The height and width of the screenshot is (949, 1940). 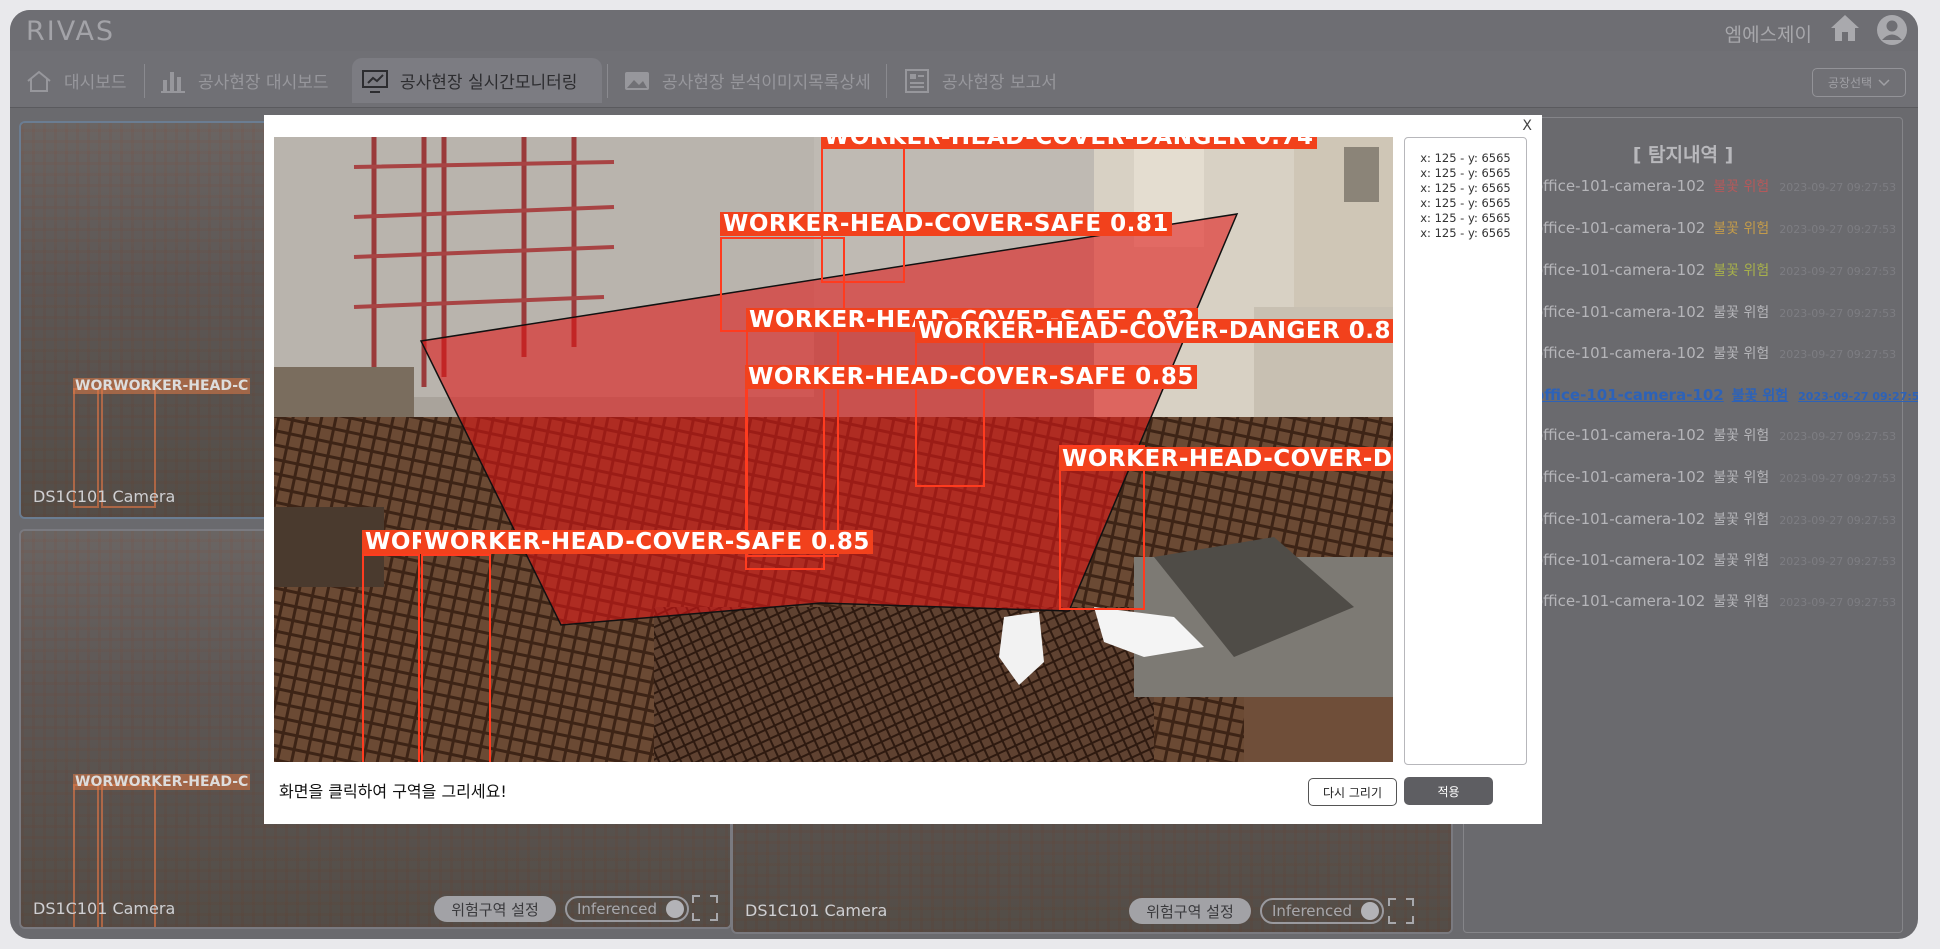 I want to click on detection-label: WORKER-HEAD-COVER-SAFE 0.85, so click(x=647, y=542).